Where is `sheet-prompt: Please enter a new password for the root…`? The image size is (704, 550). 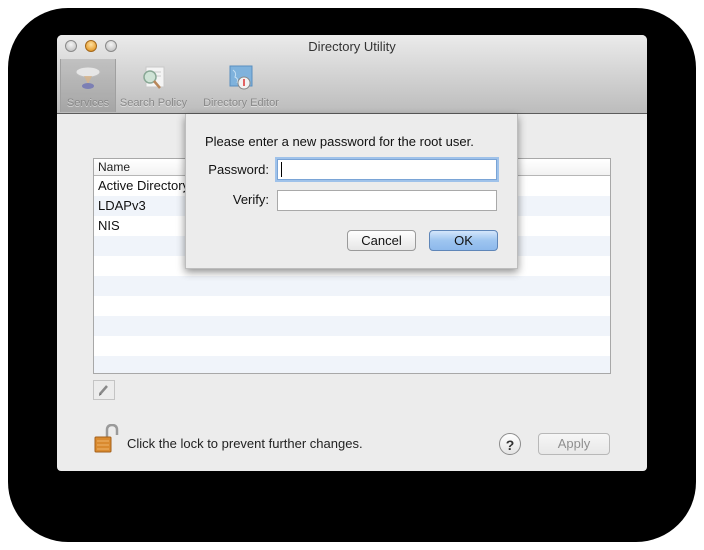 sheet-prompt: Please enter a new password for the root… is located at coordinates (339, 141).